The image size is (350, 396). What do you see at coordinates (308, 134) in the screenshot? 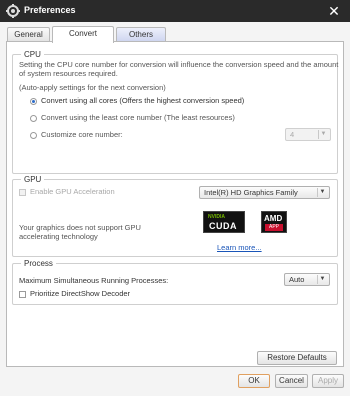
I see `core-number-select: 4 ▼` at bounding box center [308, 134].